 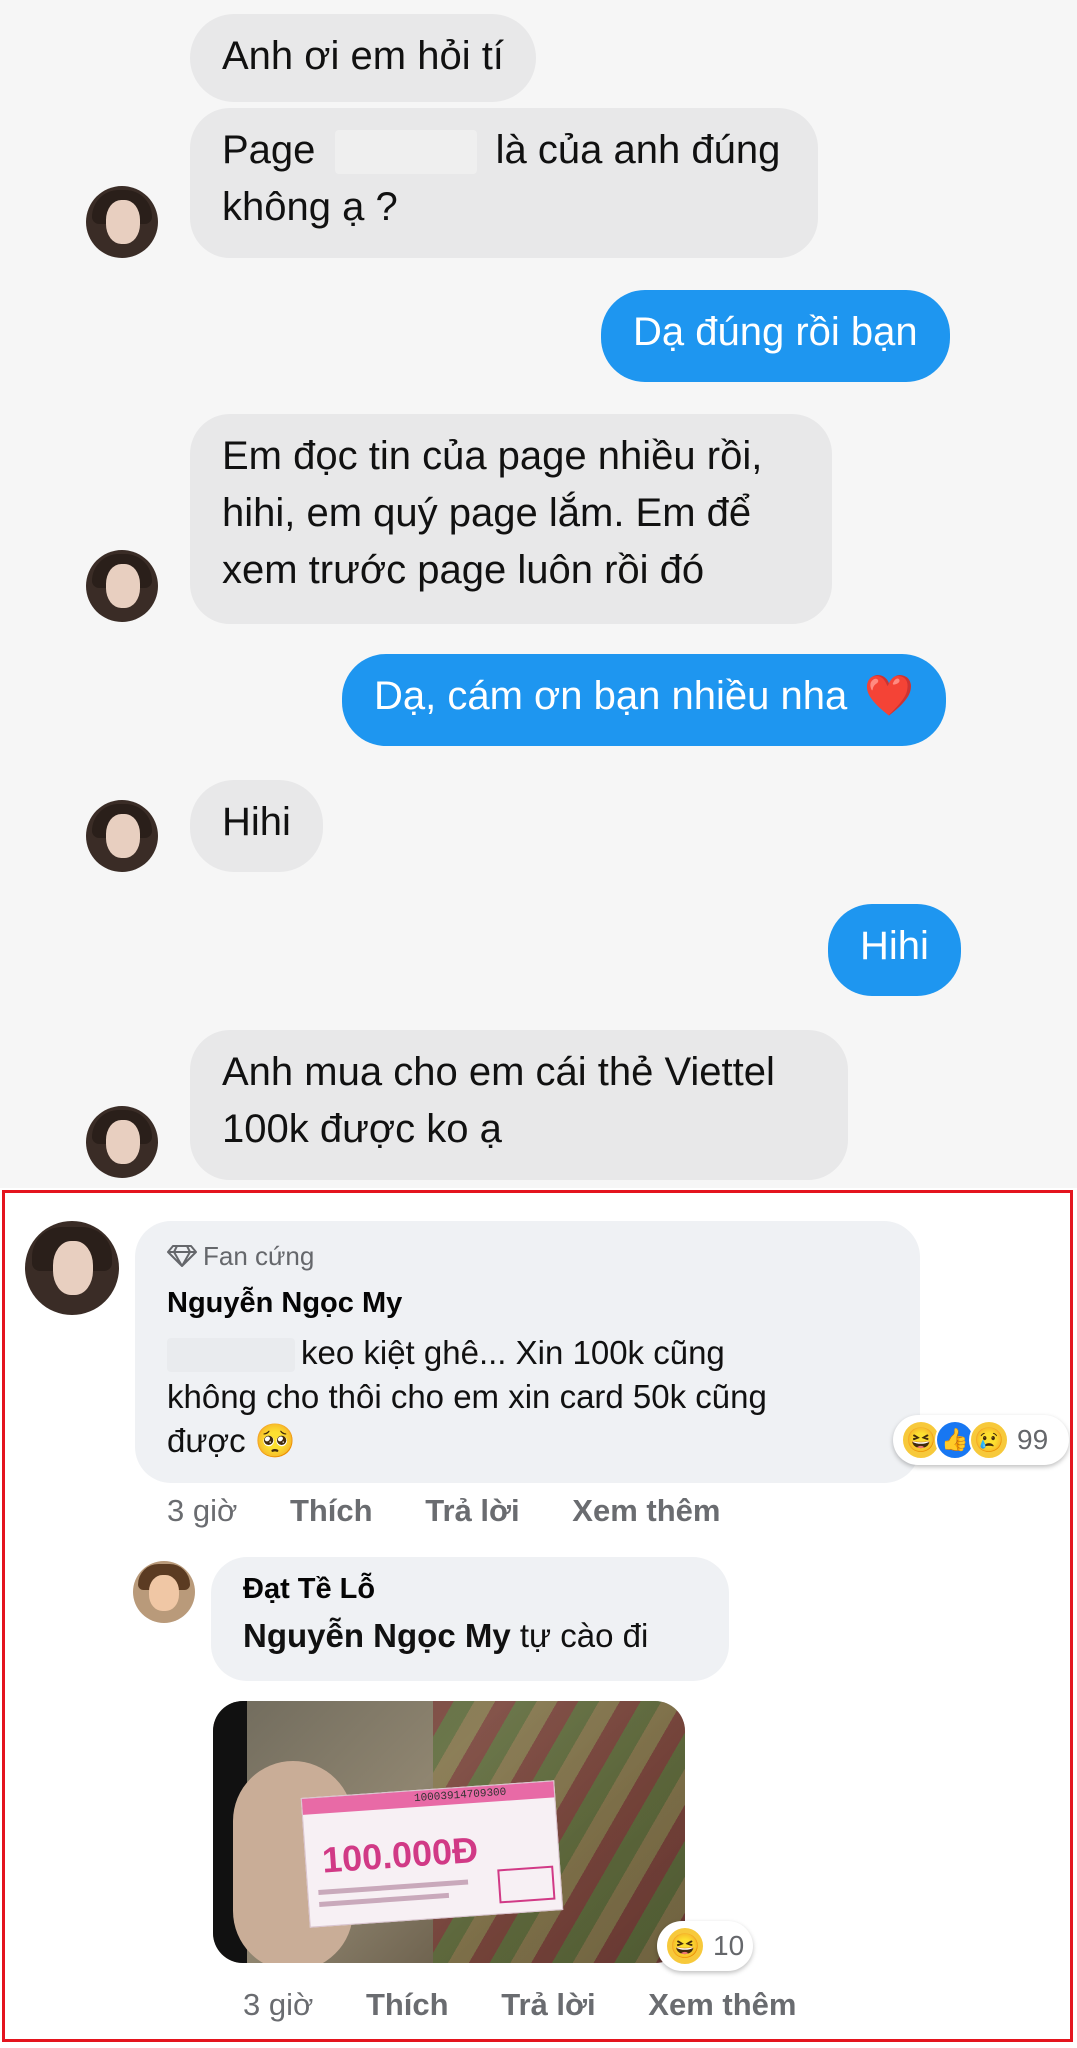 I want to click on comment-author: Nguyễn Ngọc My, so click(x=284, y=1303).